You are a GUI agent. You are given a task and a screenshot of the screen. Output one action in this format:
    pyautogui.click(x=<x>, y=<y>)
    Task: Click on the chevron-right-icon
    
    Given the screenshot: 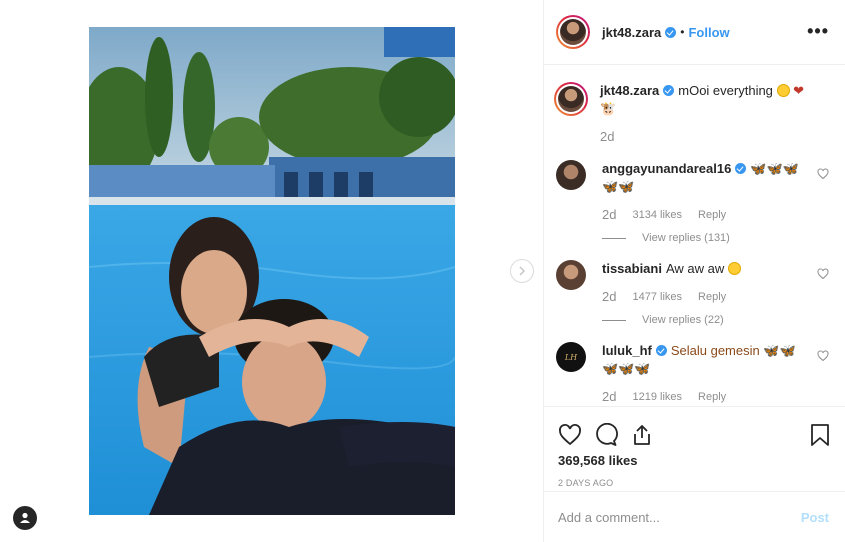 What is the action you would take?
    pyautogui.click(x=522, y=271)
    